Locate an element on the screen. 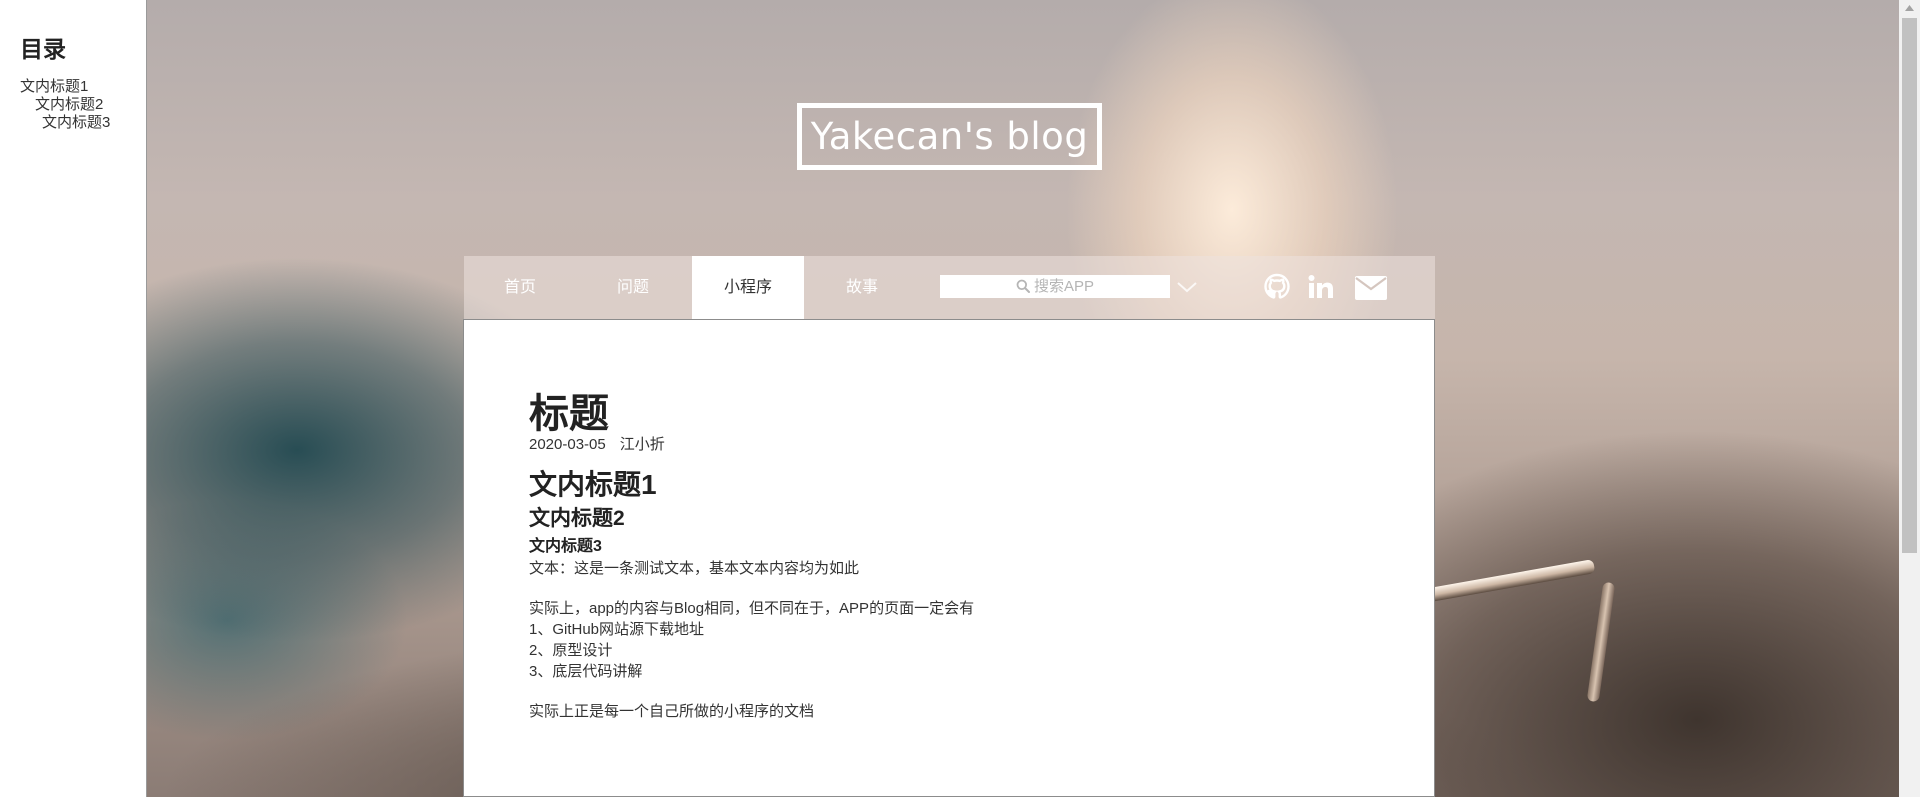  blog-title: Yakecan's blog is located at coordinates (949, 136).